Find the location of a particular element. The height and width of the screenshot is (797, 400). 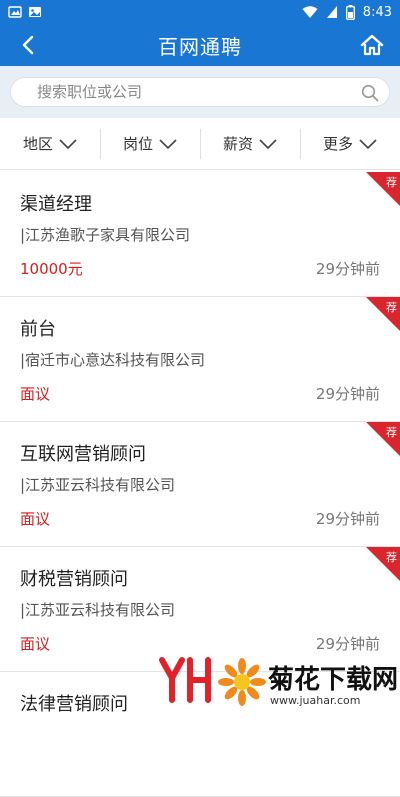

app-bar: 百网通聘 is located at coordinates (200, 45).